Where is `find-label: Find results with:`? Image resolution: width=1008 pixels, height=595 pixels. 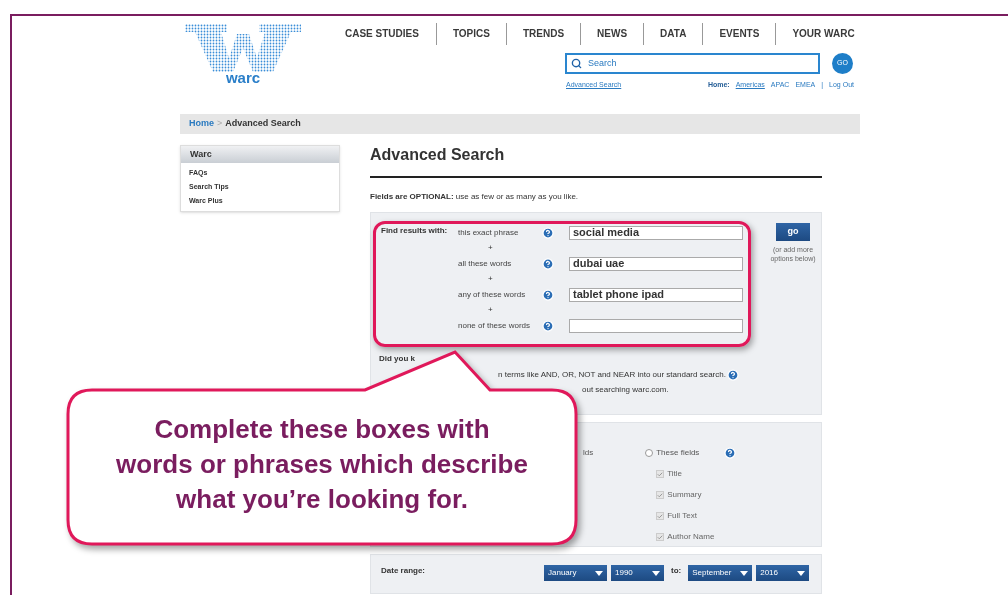
find-label: Find results with: is located at coordinates (415, 231).